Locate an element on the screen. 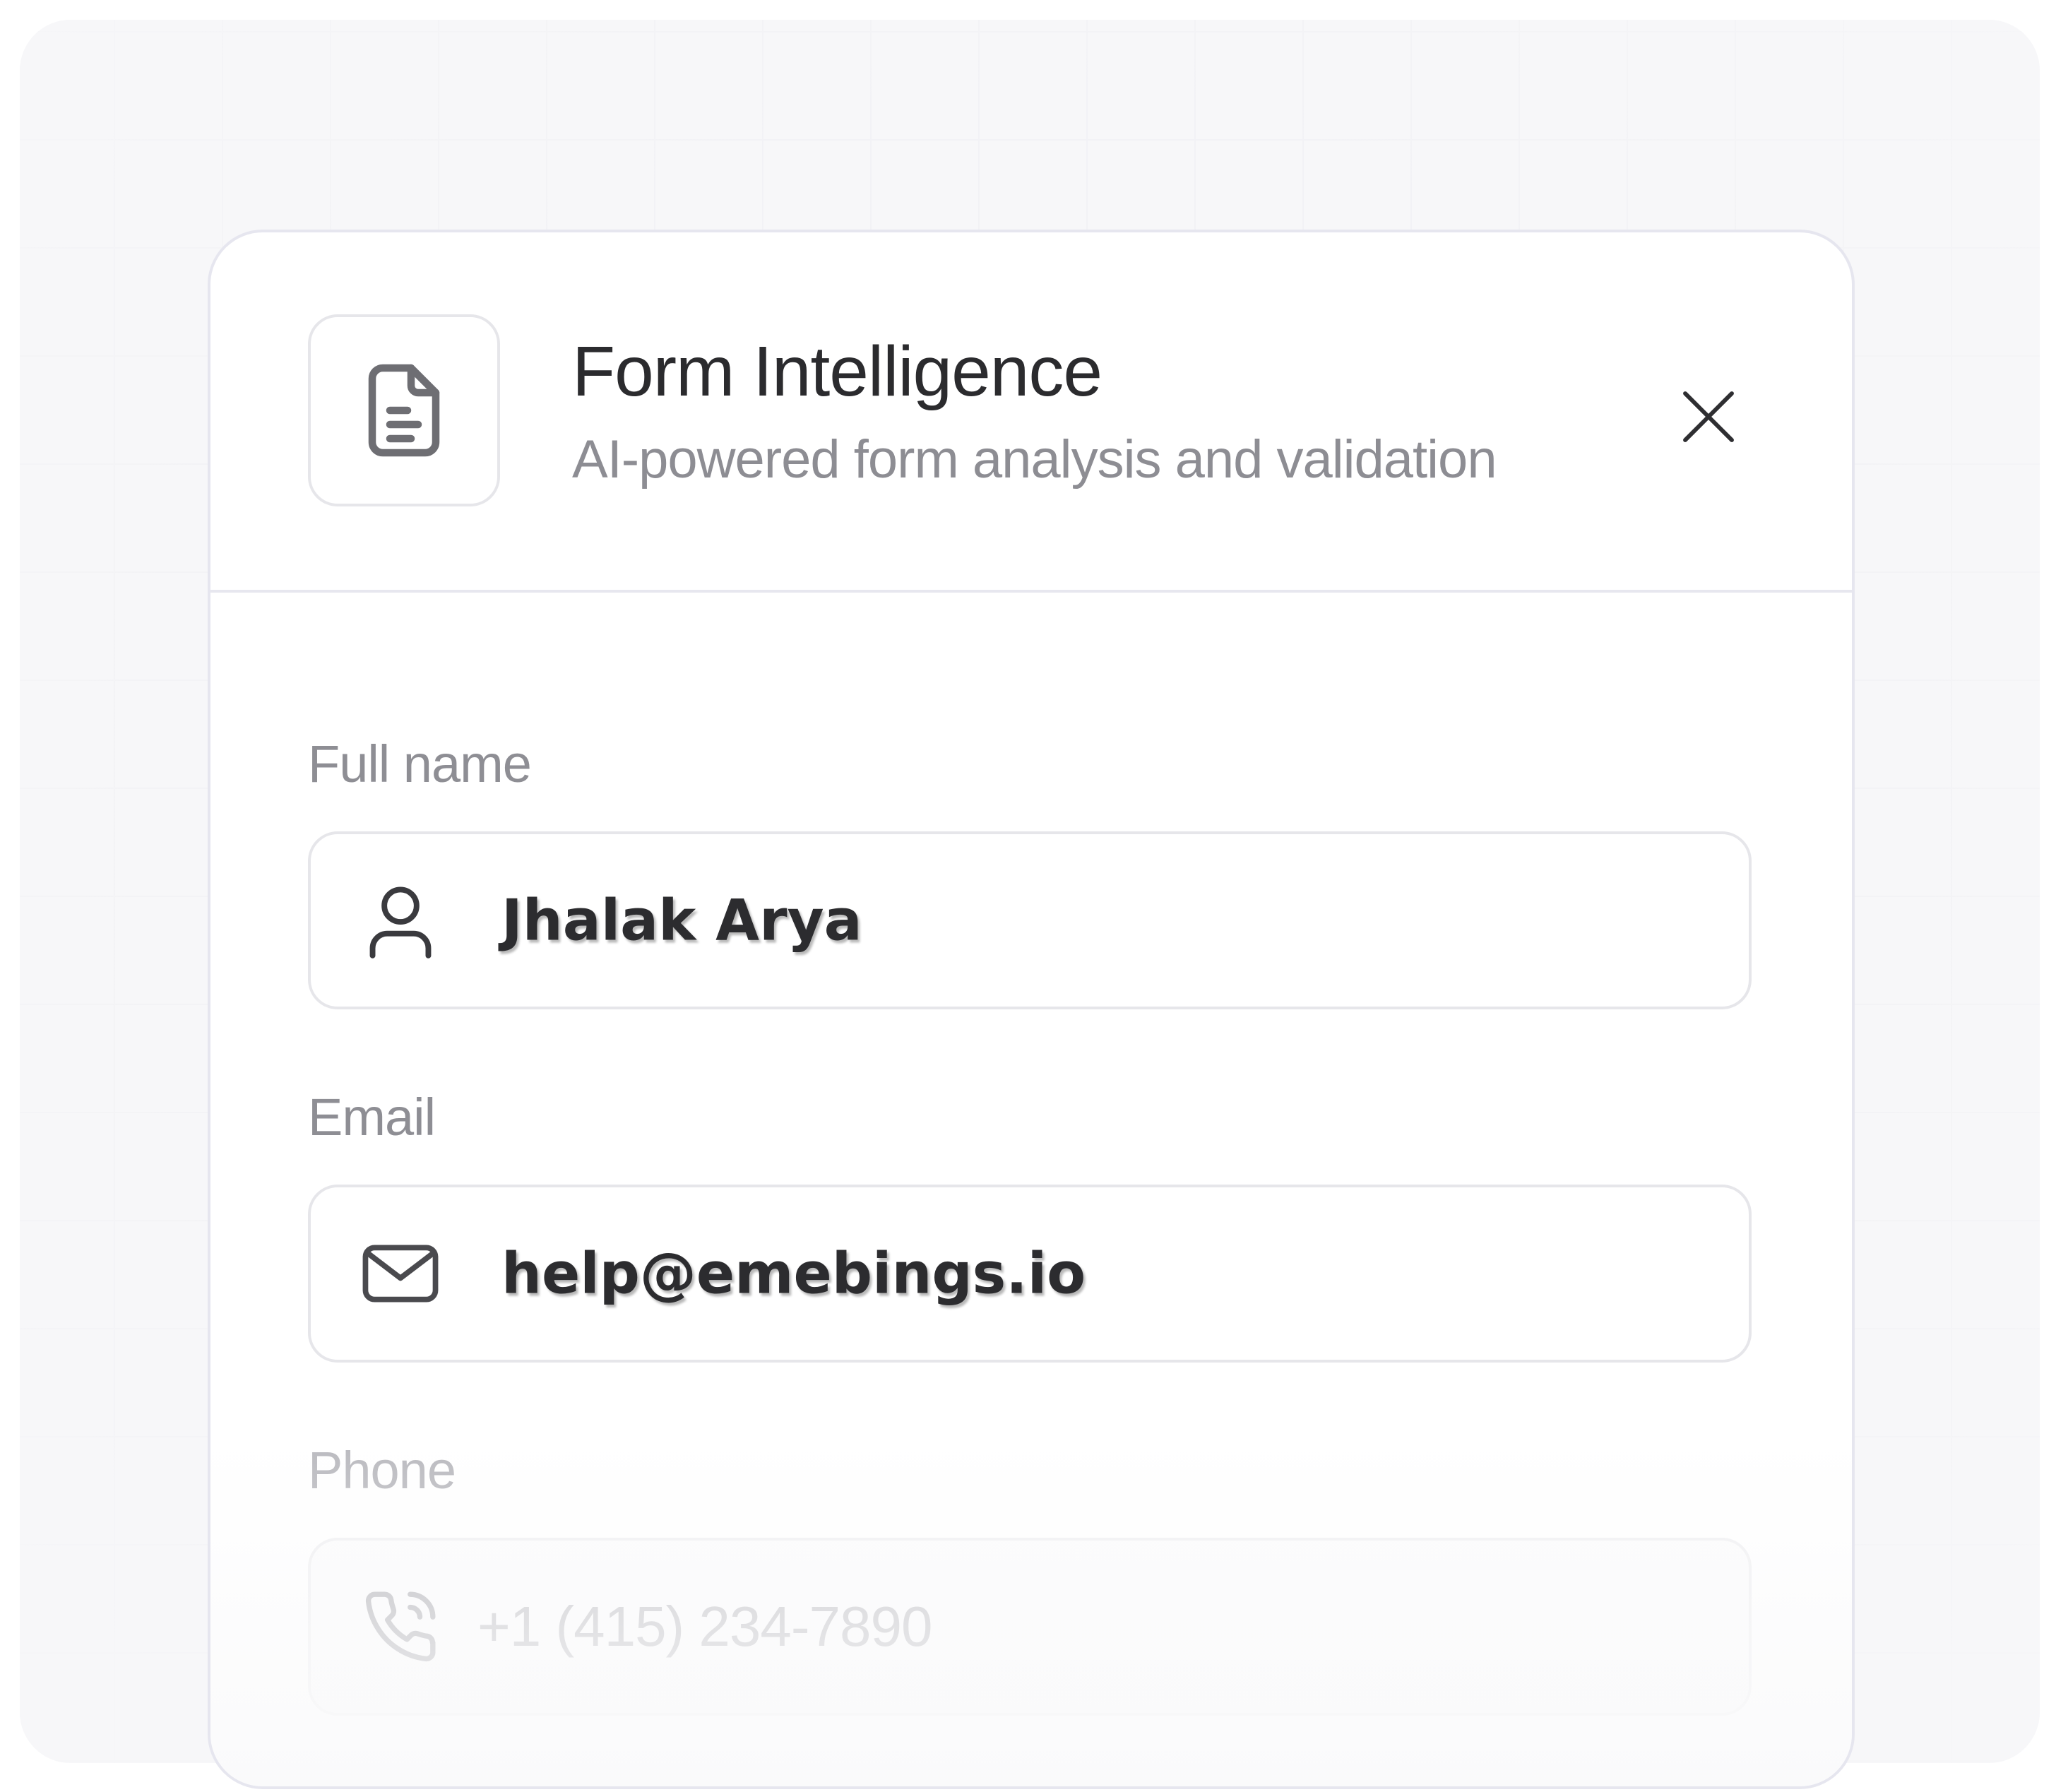 The image size is (2068, 1792). full-name-field: Jhalak Arya is located at coordinates (1030, 920).